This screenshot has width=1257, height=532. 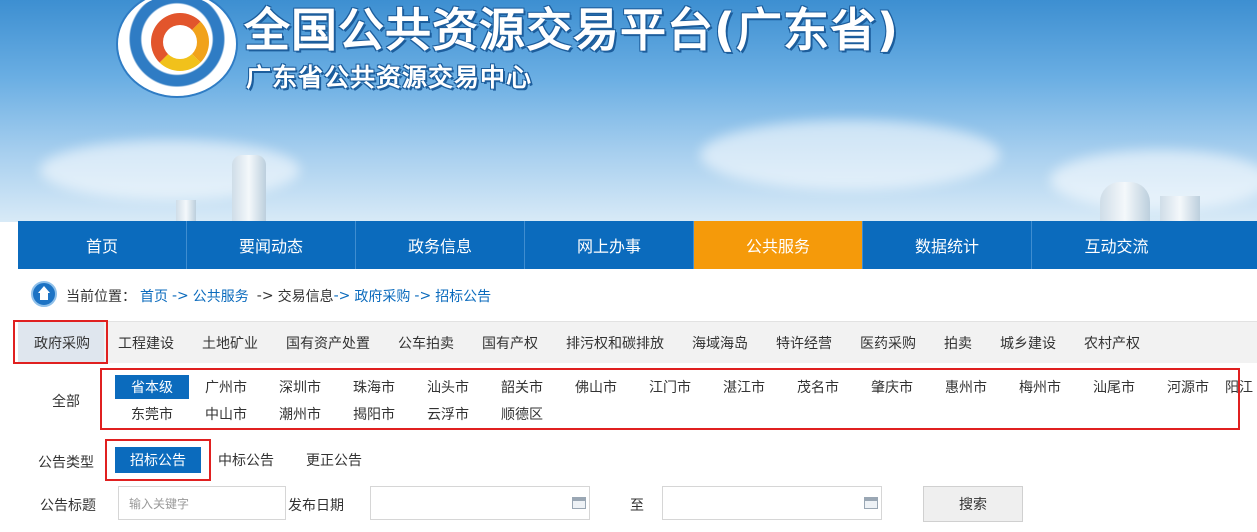 I want to click on tab-auction: 拍卖, so click(x=958, y=343).